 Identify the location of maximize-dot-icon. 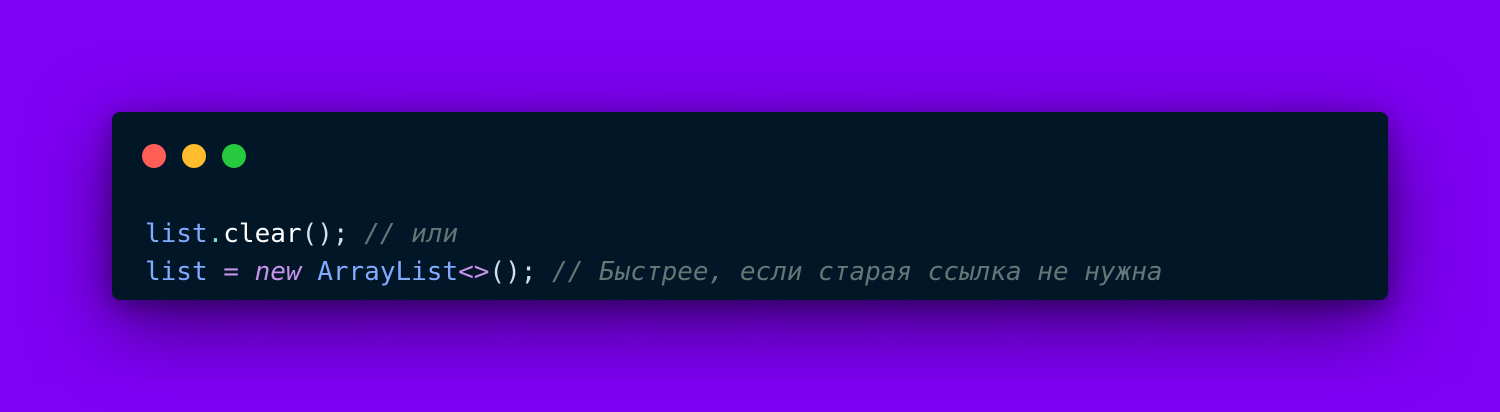
(234, 156).